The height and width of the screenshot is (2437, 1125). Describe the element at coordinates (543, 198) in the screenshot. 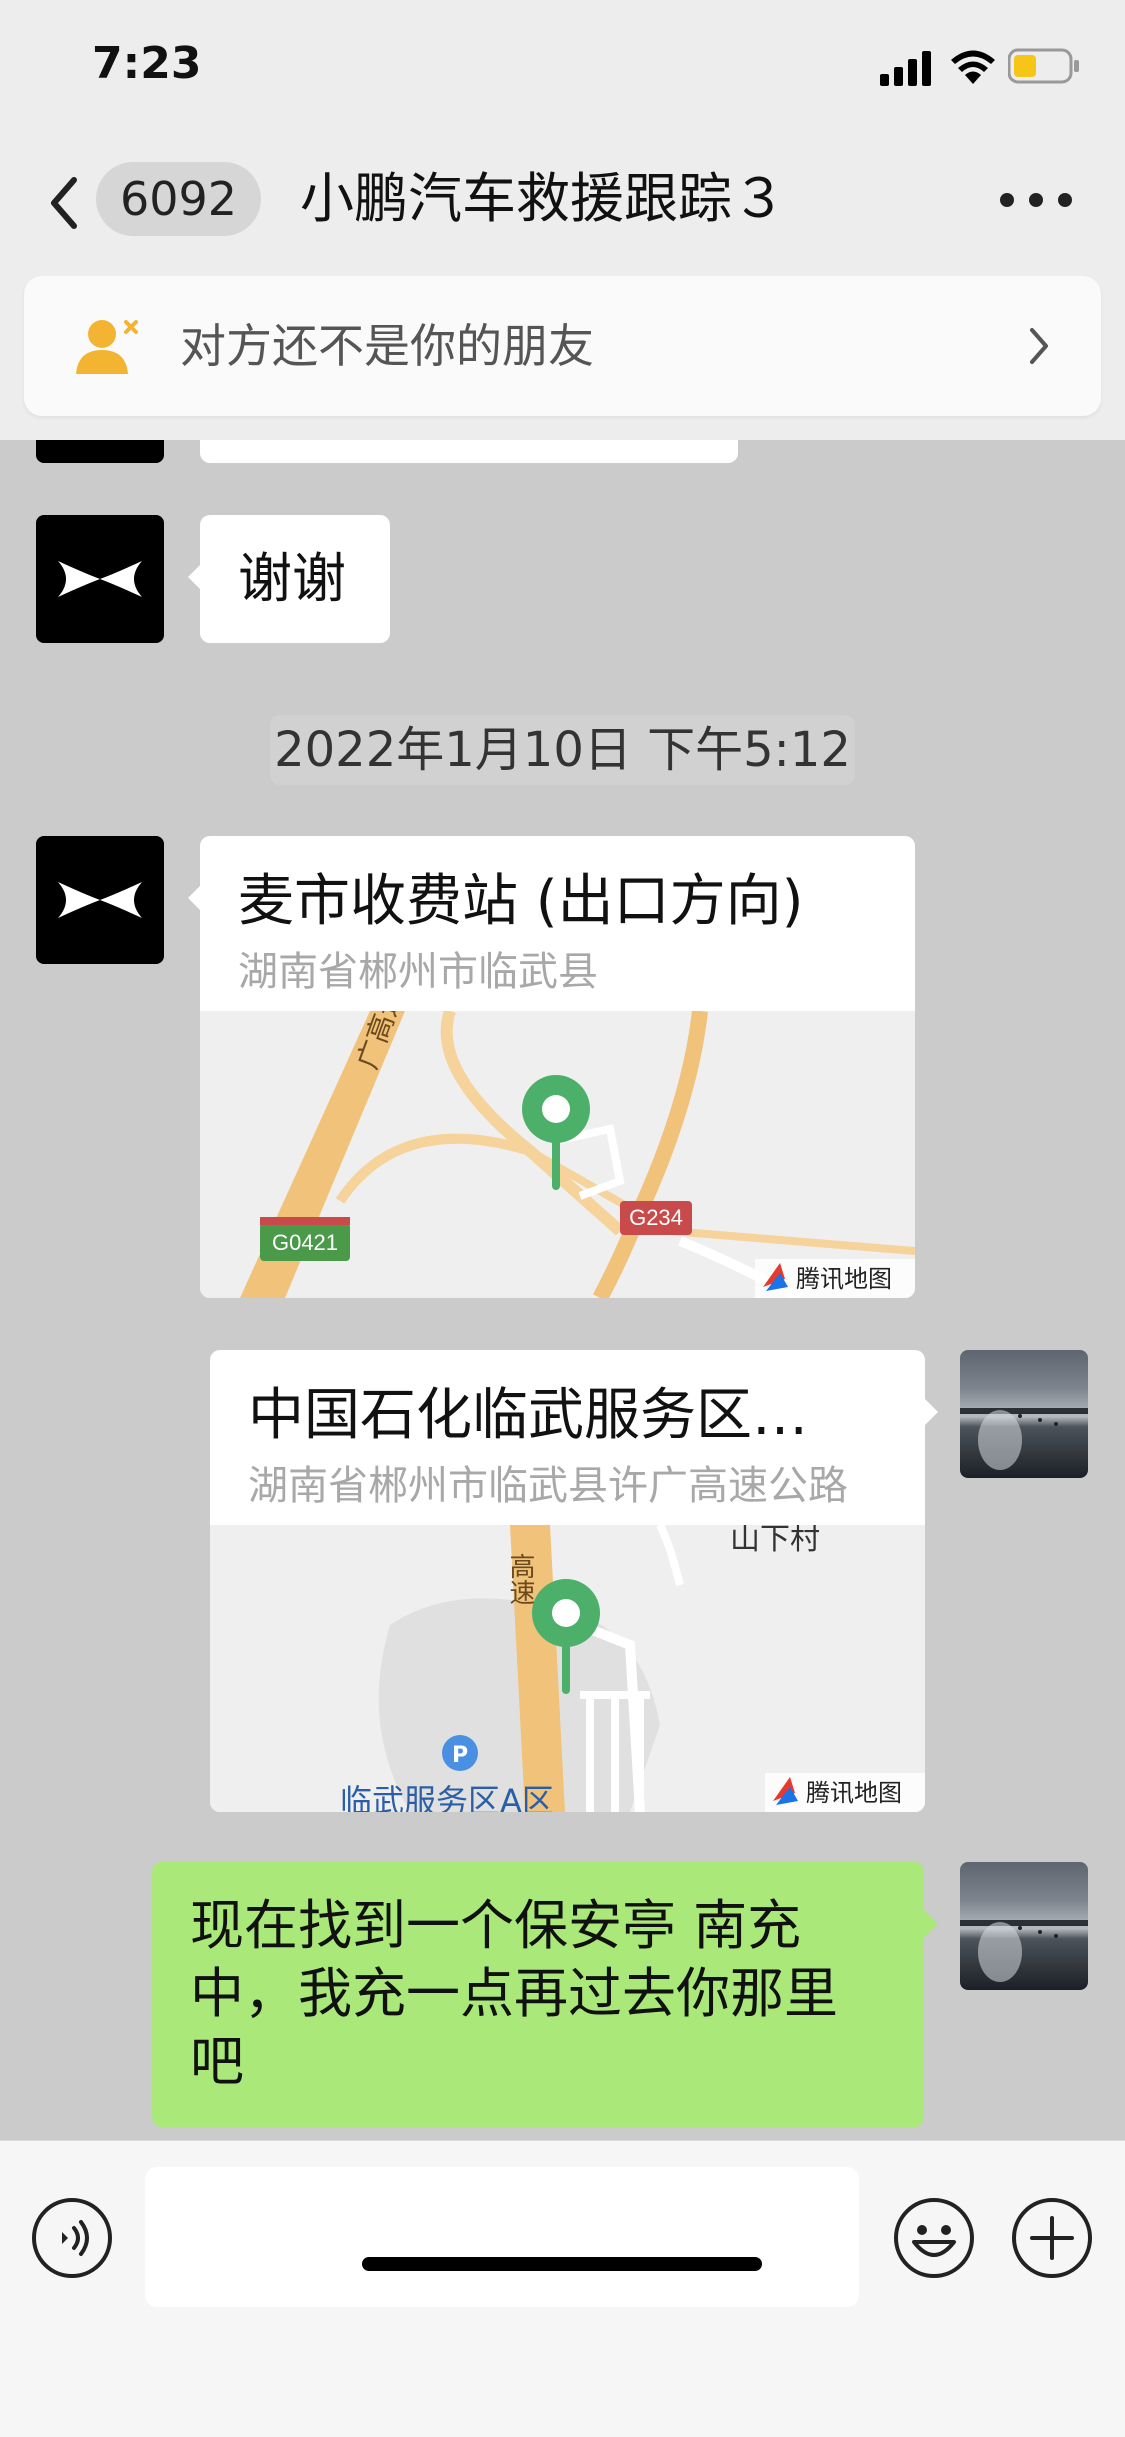

I see `chat-title: 小鹏汽车救援跟踪３` at that location.